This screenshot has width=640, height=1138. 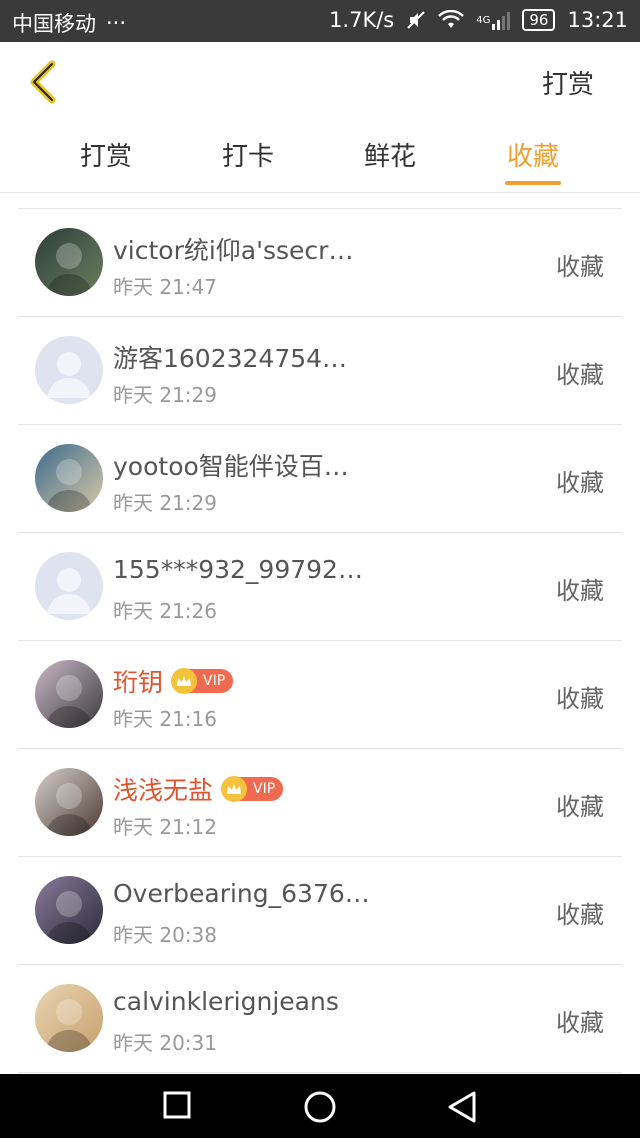 I want to click on list-item: 浅浅无盐 VIP 昨天 21:12 收藏, so click(x=320, y=803).